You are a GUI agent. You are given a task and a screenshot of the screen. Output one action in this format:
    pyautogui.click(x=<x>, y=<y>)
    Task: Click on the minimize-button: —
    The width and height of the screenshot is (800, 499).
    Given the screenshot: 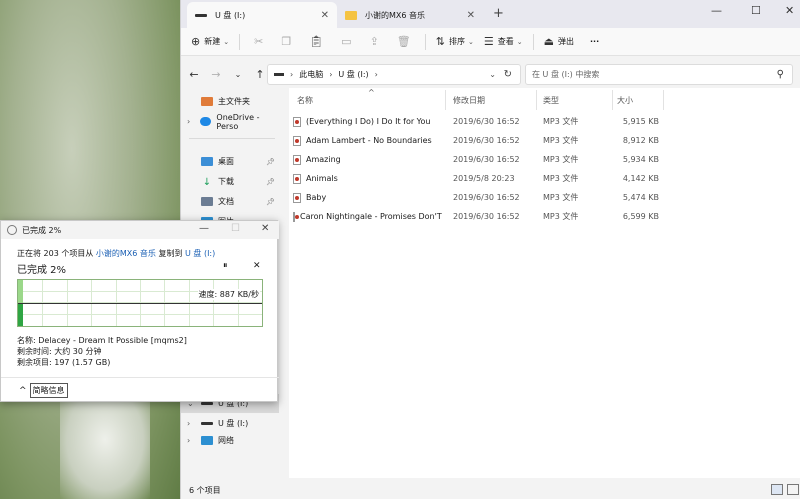 What is the action you would take?
    pyautogui.click(x=716, y=10)
    